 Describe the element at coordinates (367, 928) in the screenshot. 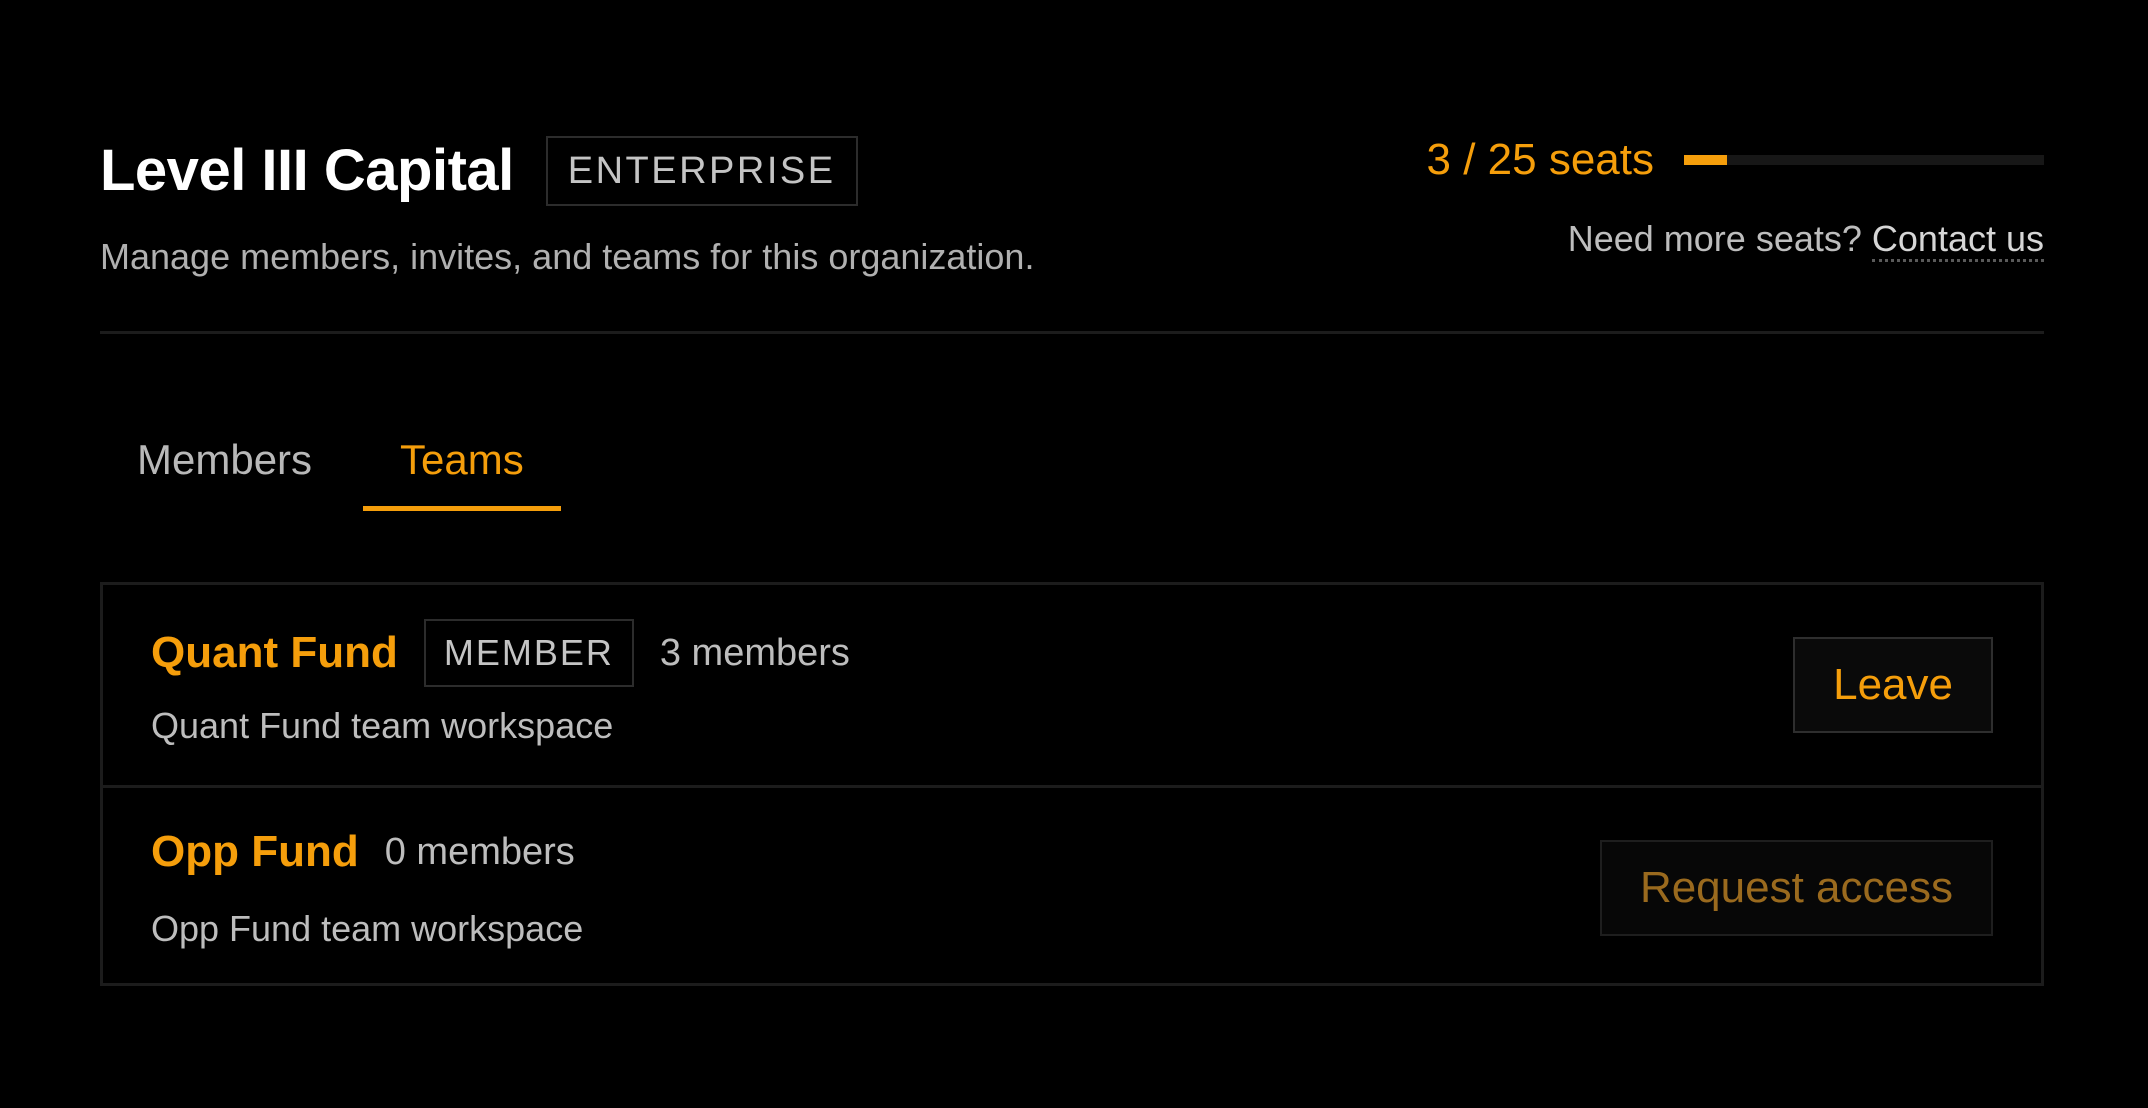

I see `team-description: Opp Fund team workspace` at that location.